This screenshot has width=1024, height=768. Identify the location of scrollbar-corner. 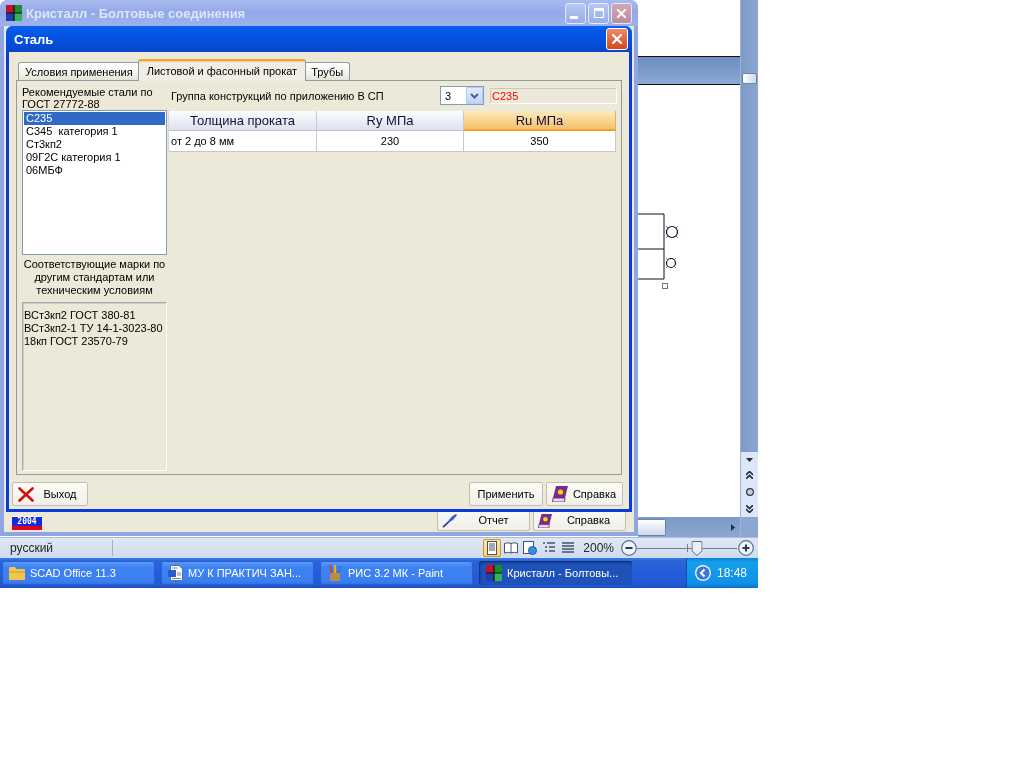
(749, 527).